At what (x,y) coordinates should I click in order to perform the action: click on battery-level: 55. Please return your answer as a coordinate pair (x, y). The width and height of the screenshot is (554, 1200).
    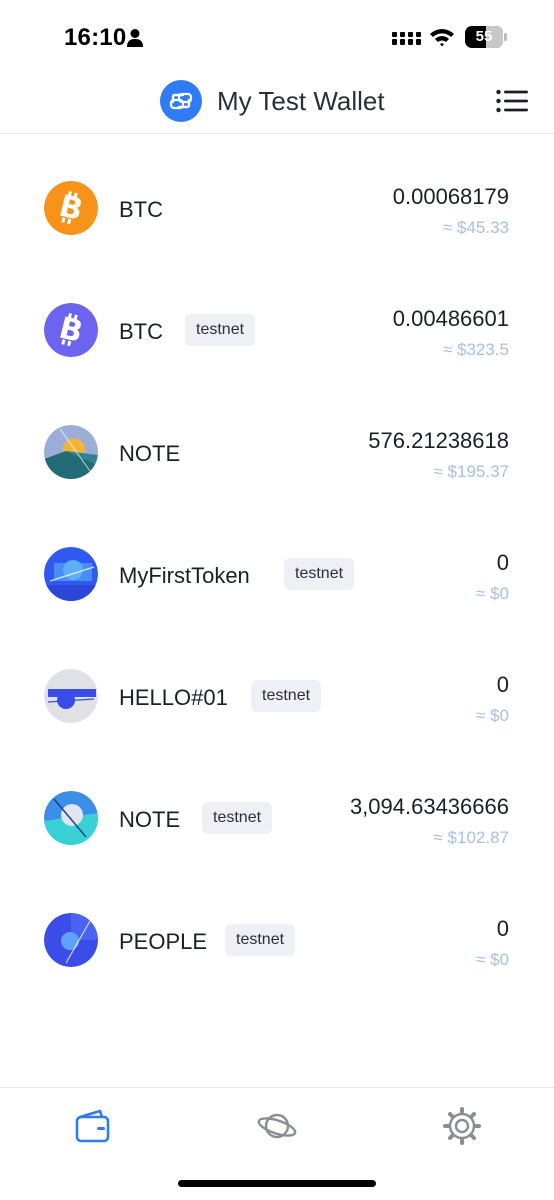
    Looking at the image, I should click on (484, 36).